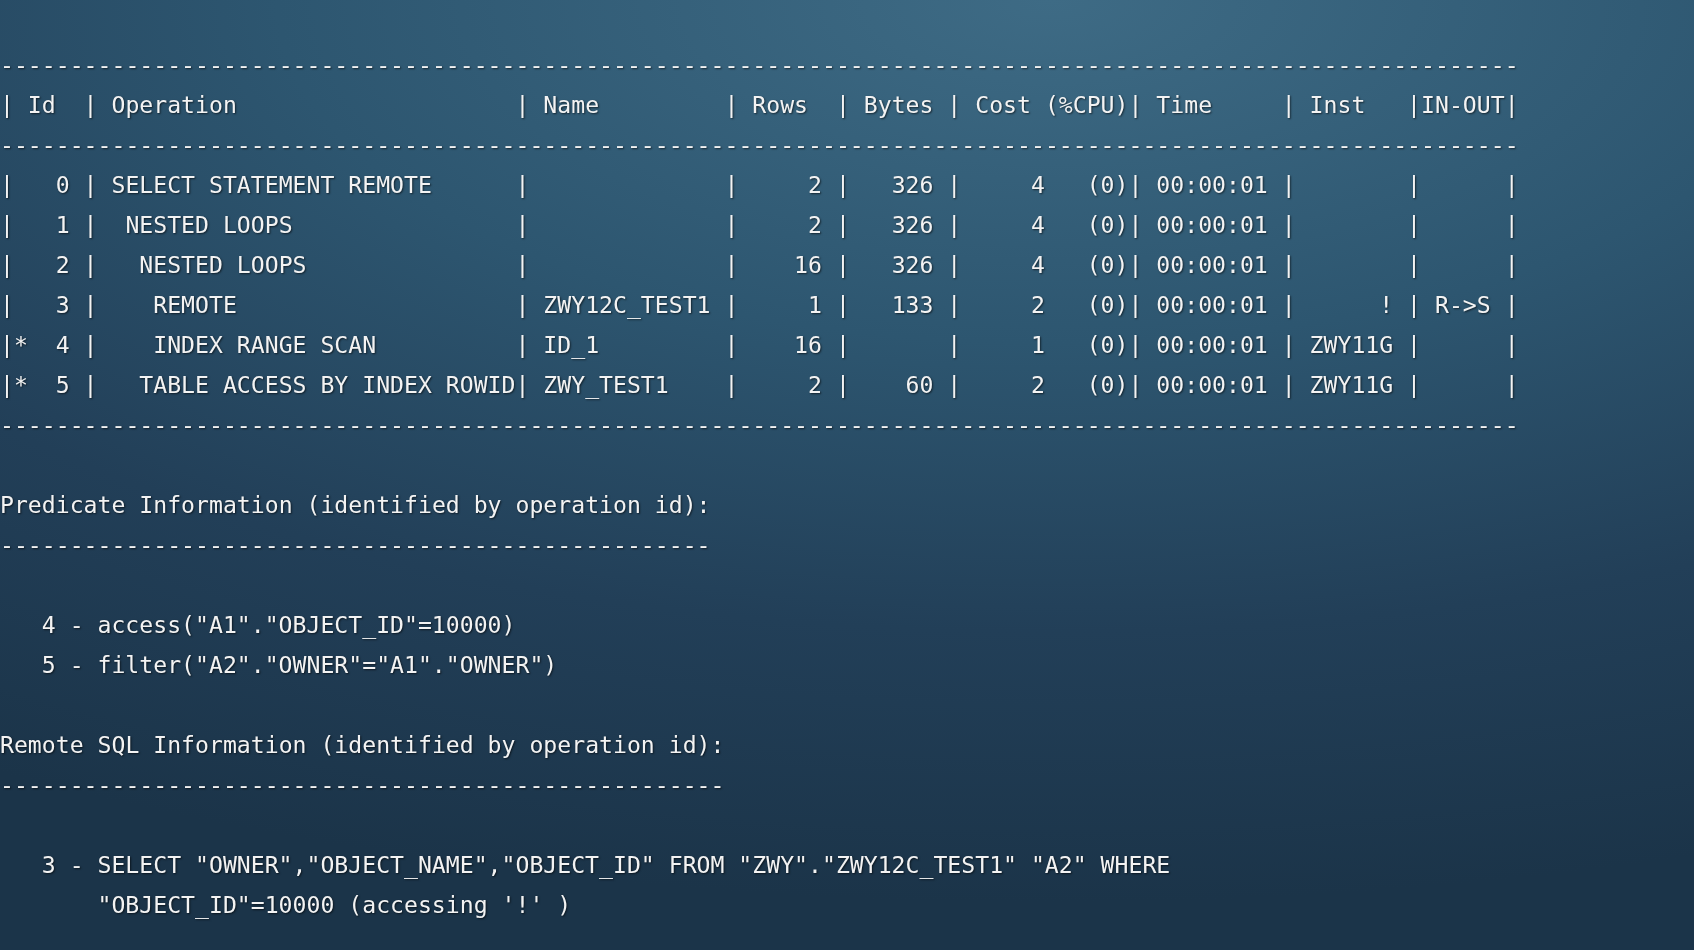 The image size is (1694, 950). Describe the element at coordinates (299, 665) in the screenshot. I see `predicate-line: 5 - filter("A2"."OWNER"="A1"."OWNER")` at that location.